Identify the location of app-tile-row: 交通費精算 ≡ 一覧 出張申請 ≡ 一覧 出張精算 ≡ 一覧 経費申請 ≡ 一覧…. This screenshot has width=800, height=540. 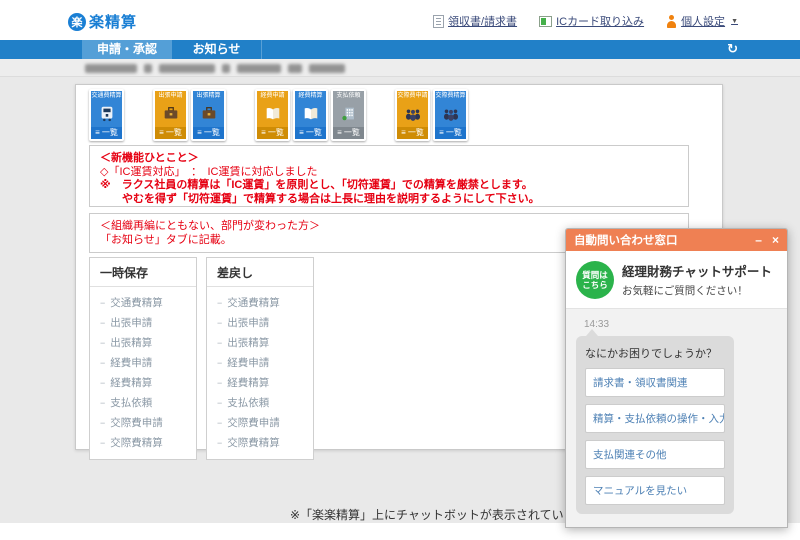
(278, 115).